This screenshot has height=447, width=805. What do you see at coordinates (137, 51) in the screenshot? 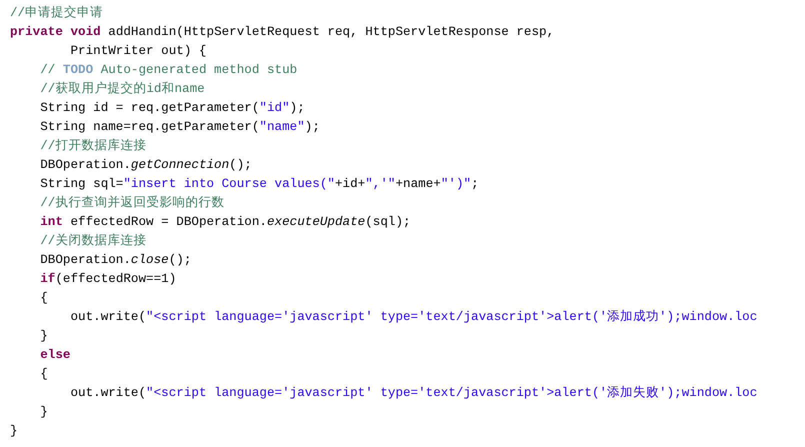
I see `code-line: PrintWriter out) {` at bounding box center [137, 51].